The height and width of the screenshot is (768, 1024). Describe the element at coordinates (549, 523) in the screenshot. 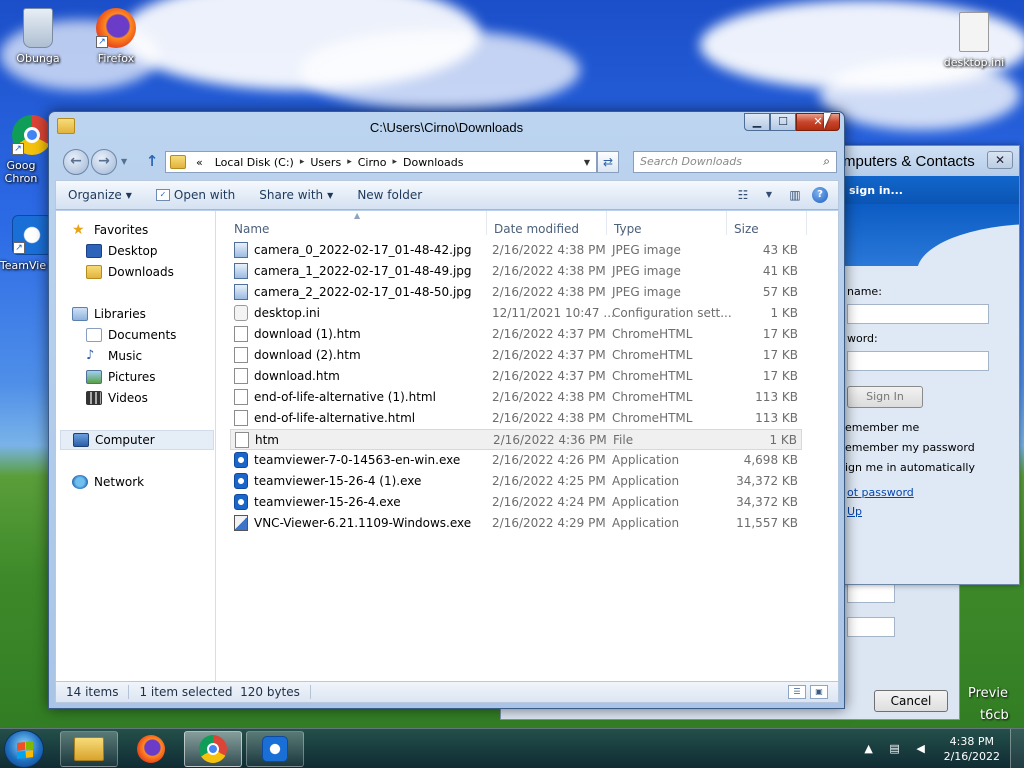

I see `file-date: 2/16/2022 4:29 PM` at that location.